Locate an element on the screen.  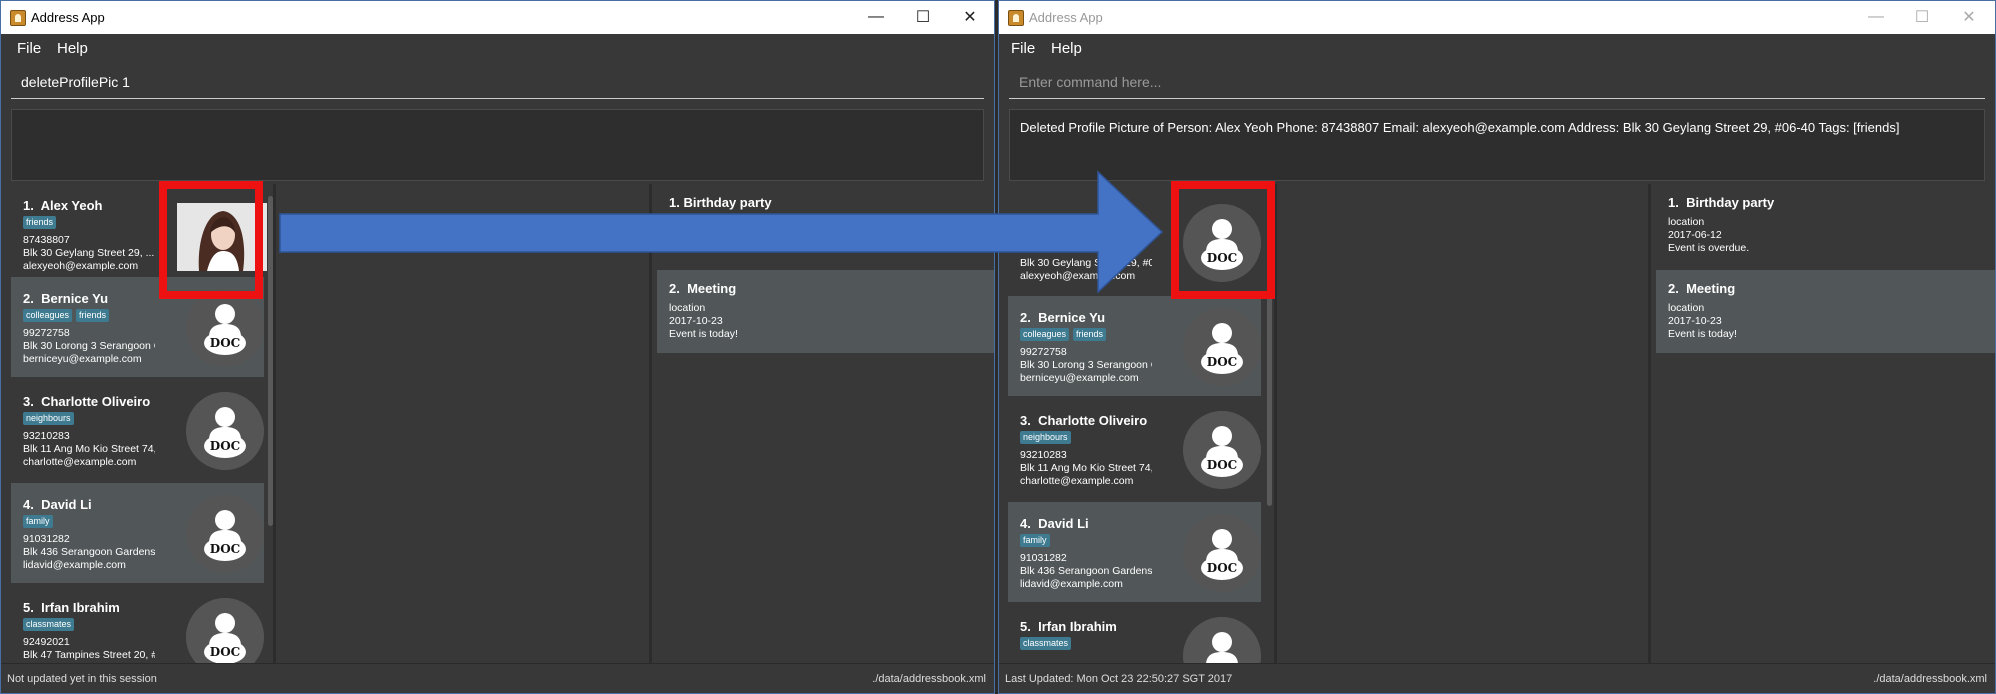
person-email: charlotte@example.com is located at coordinates (1077, 481).